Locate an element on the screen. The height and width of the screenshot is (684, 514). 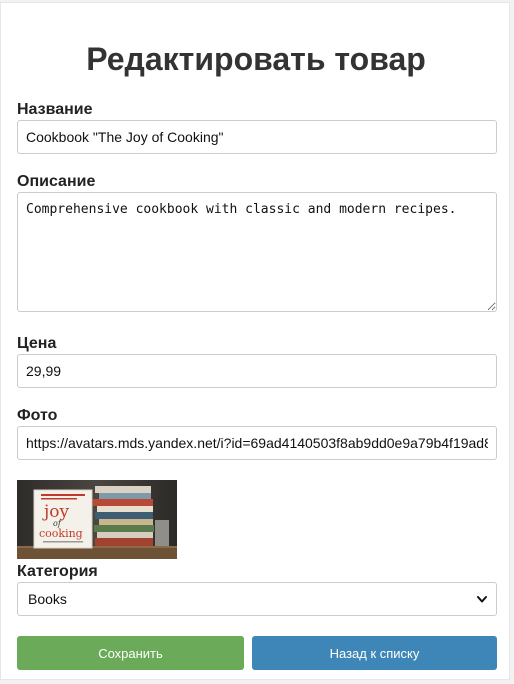
description-label: Описание is located at coordinates (56, 181).